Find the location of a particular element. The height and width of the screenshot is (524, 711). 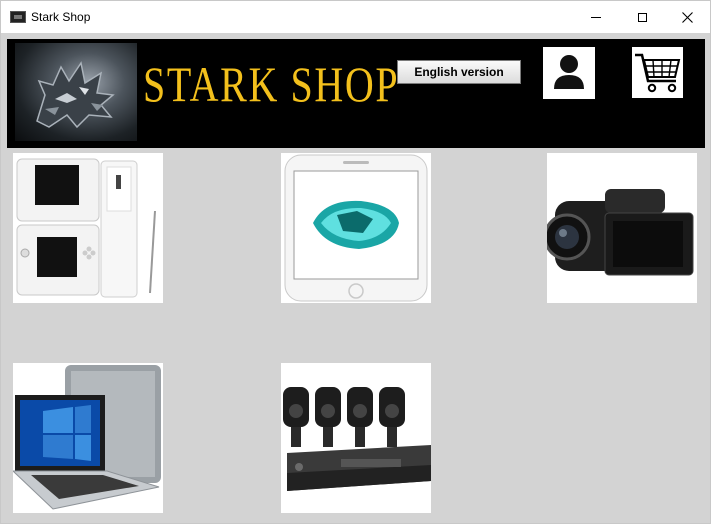

maximize-icon is located at coordinates (642, 17).